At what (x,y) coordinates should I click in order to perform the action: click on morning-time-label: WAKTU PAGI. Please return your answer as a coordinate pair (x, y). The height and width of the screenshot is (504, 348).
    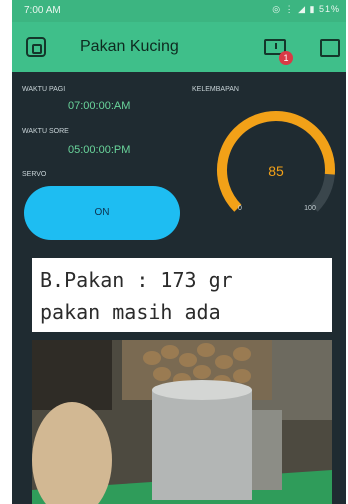
    Looking at the image, I should click on (44, 89).